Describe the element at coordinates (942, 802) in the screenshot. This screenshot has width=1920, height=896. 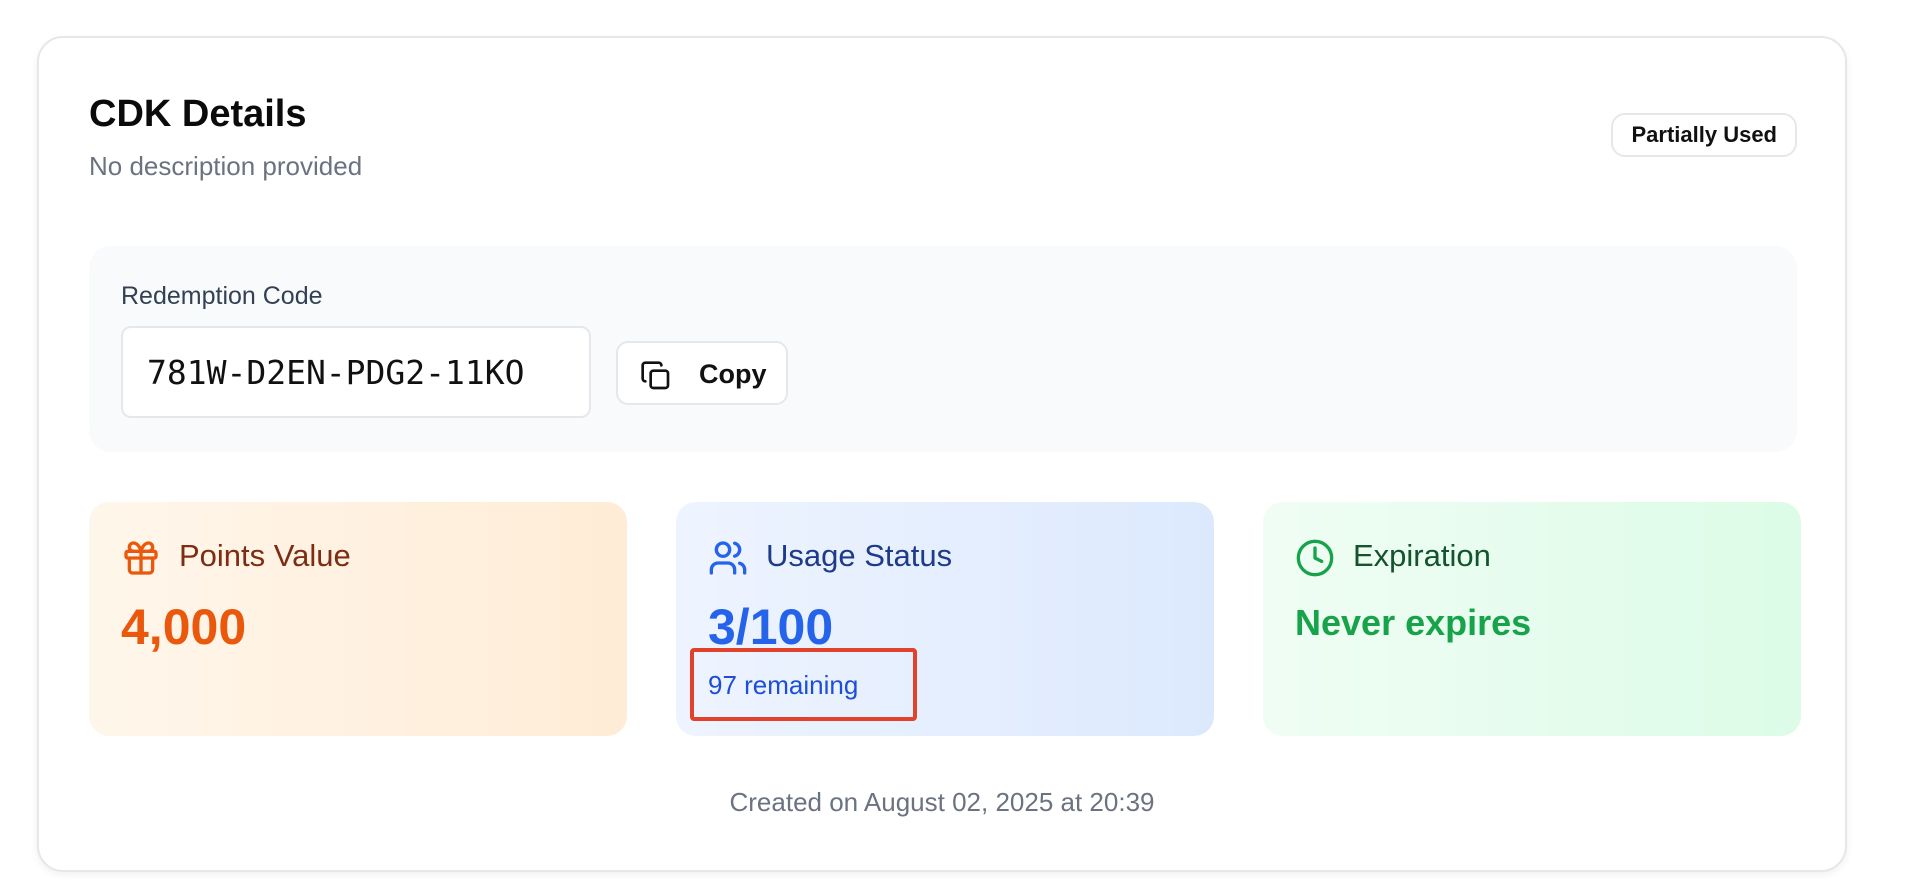
I see `created-timestamp: Created on August 02, 2025 at 20:39` at that location.